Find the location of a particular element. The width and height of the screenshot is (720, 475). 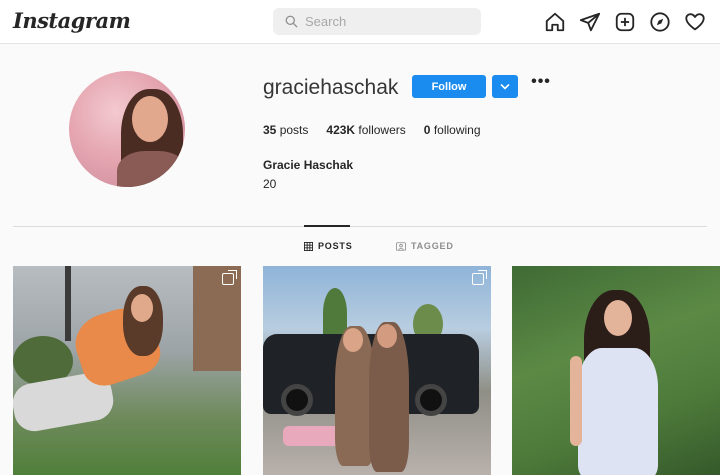

explore-icon is located at coordinates (660, 22).